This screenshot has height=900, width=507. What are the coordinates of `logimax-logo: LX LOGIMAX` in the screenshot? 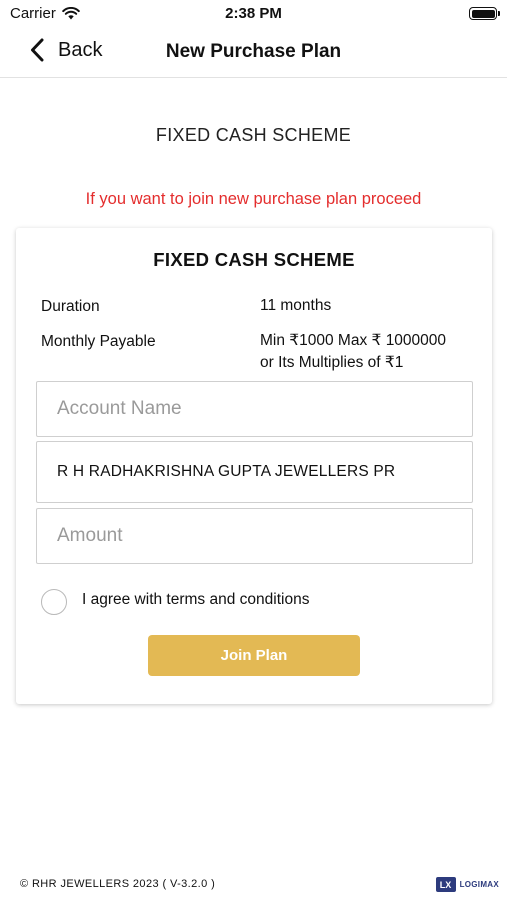 It's located at (467, 884).